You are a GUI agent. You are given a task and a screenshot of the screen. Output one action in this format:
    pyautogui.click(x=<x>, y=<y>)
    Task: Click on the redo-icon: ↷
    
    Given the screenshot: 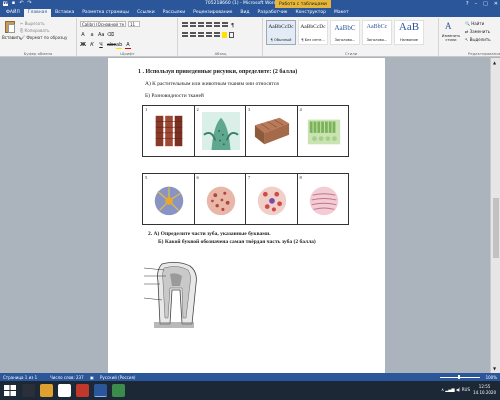 What is the action you would take?
    pyautogui.click(x=29, y=3)
    